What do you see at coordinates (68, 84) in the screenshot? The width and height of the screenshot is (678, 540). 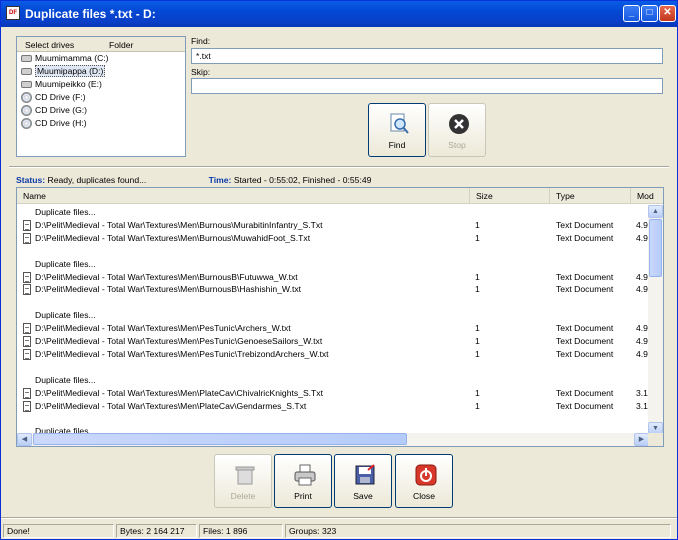 I see `drive-label: Muumipeikko (E:)` at bounding box center [68, 84].